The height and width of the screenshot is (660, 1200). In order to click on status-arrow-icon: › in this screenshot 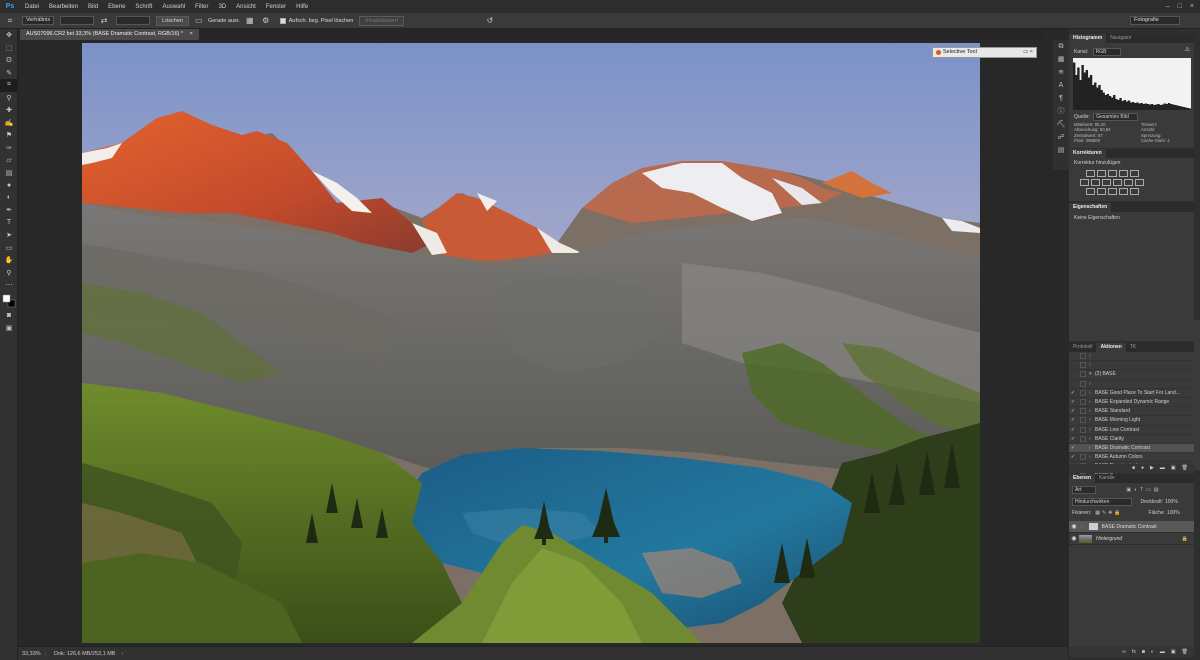, I will do `click(122, 654)`.